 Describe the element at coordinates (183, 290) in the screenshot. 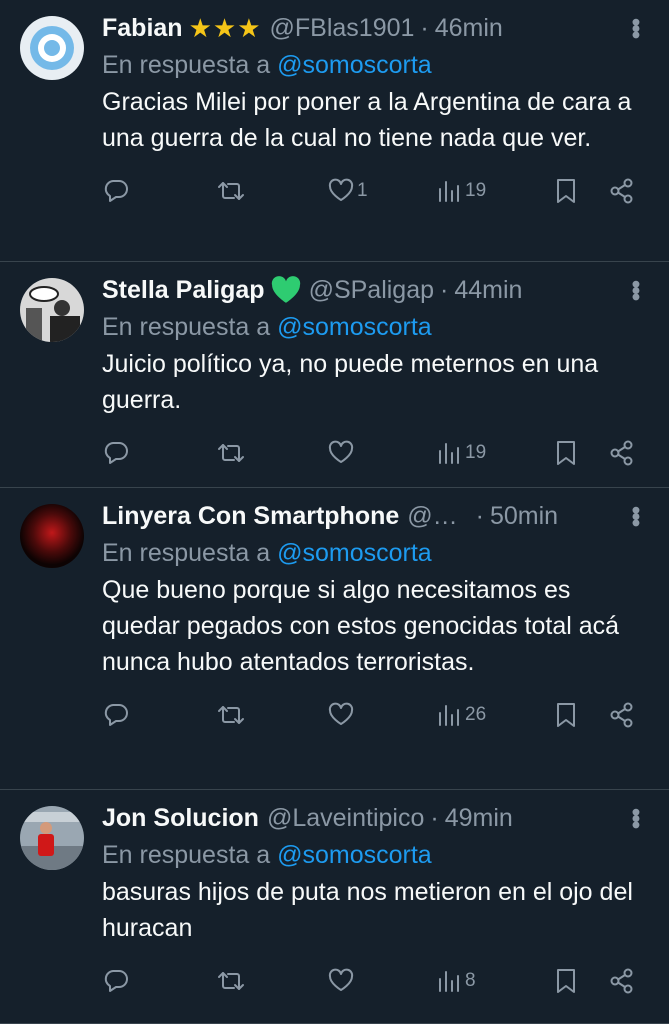

I see `user-name: Stella Paligap` at that location.